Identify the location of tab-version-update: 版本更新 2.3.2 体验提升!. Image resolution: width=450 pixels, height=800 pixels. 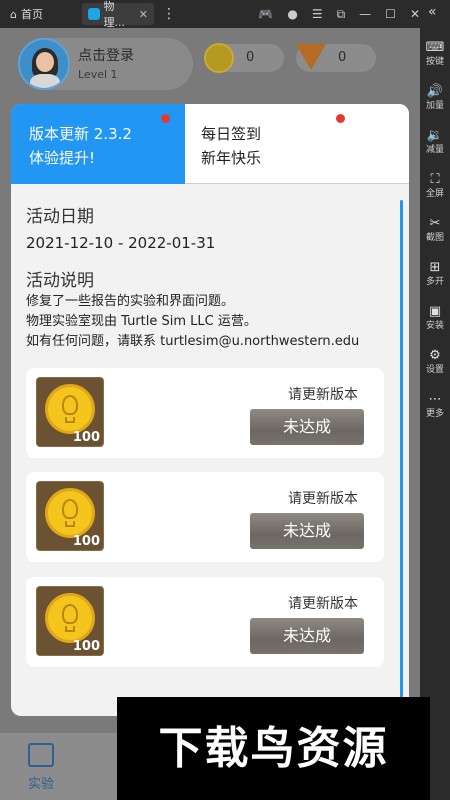
(98, 144).